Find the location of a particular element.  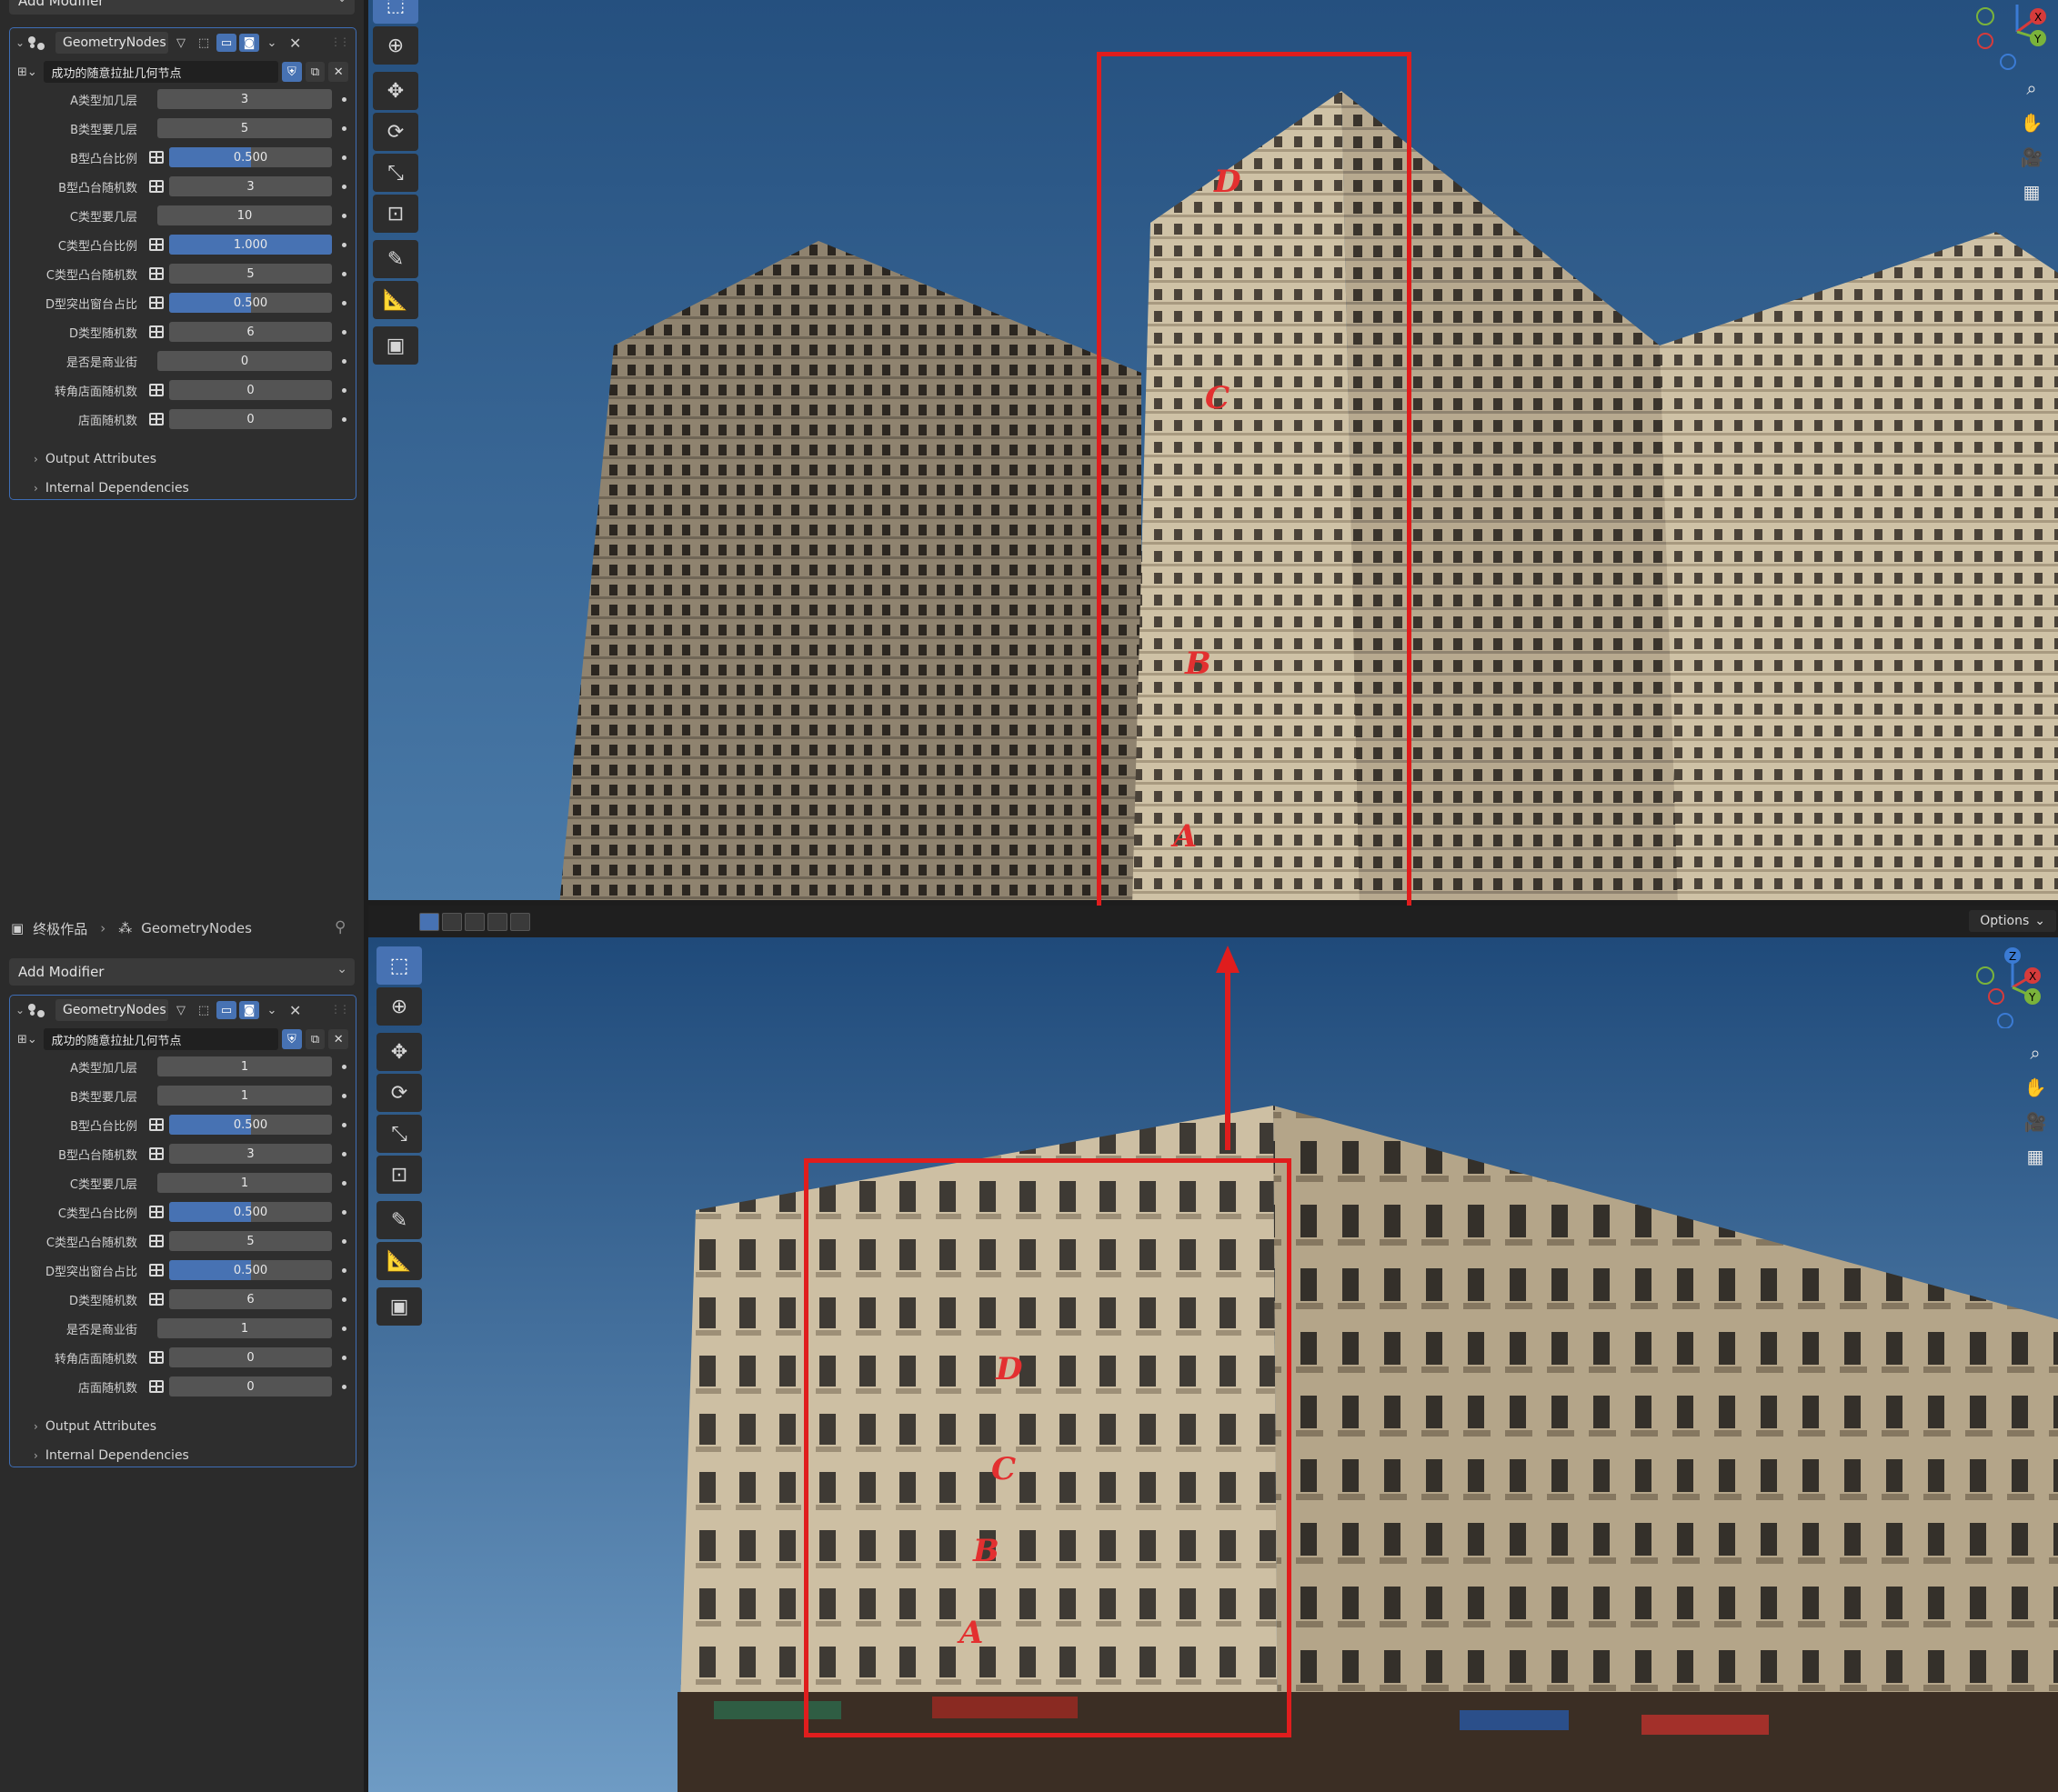

select-extend-icon is located at coordinates (452, 922).